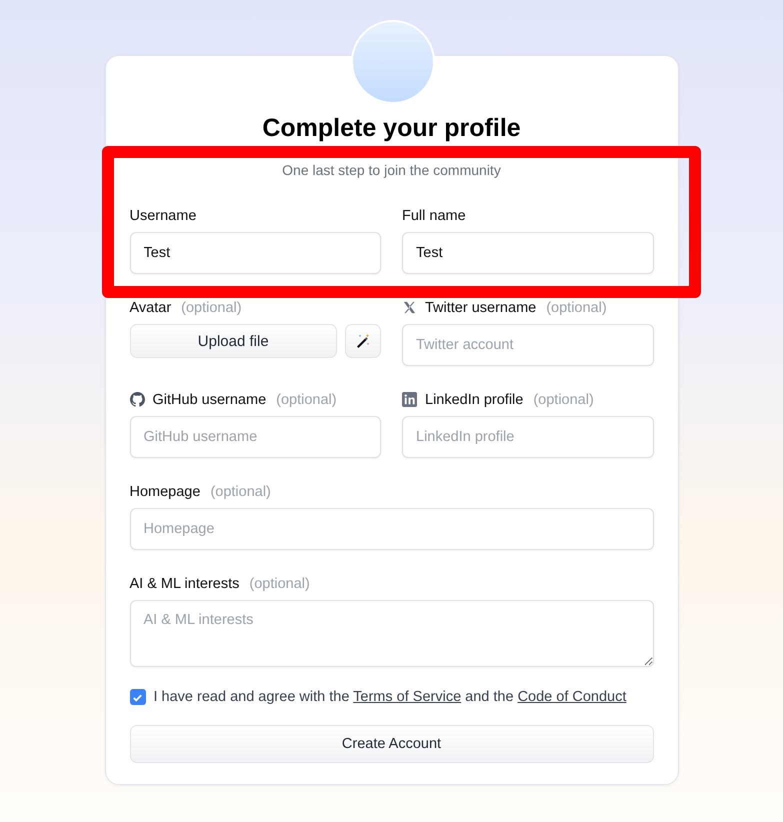 This screenshot has height=822, width=783. I want to click on github-icon, so click(137, 399).